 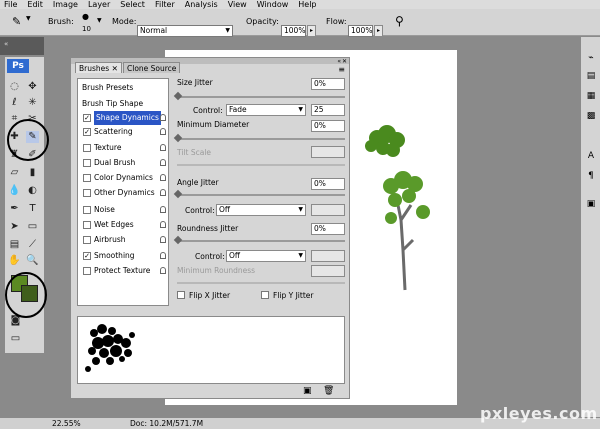 What do you see at coordinates (328, 210) in the screenshot?
I see `control-2-field` at bounding box center [328, 210].